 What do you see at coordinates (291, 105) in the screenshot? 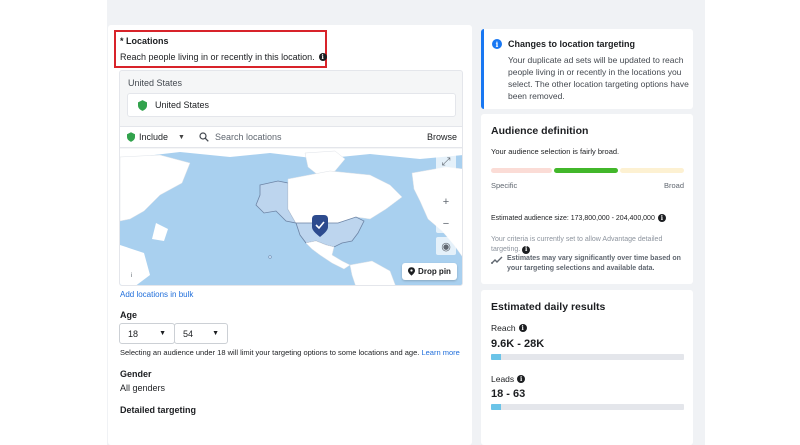
I see `selected-location-chip: United States` at bounding box center [291, 105].